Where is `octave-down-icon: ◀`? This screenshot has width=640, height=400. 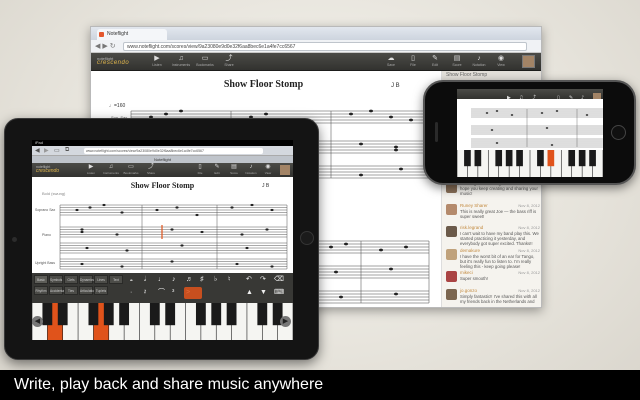
octave-down-icon: ◀ is located at coordinates (37, 321).